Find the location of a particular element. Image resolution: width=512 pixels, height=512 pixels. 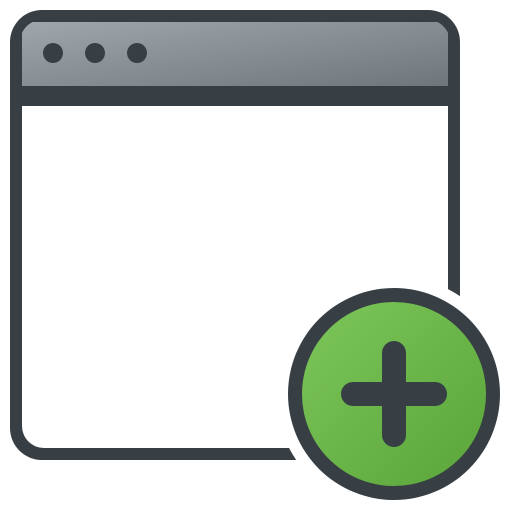

plus-icon-horizontal is located at coordinates (394, 394).